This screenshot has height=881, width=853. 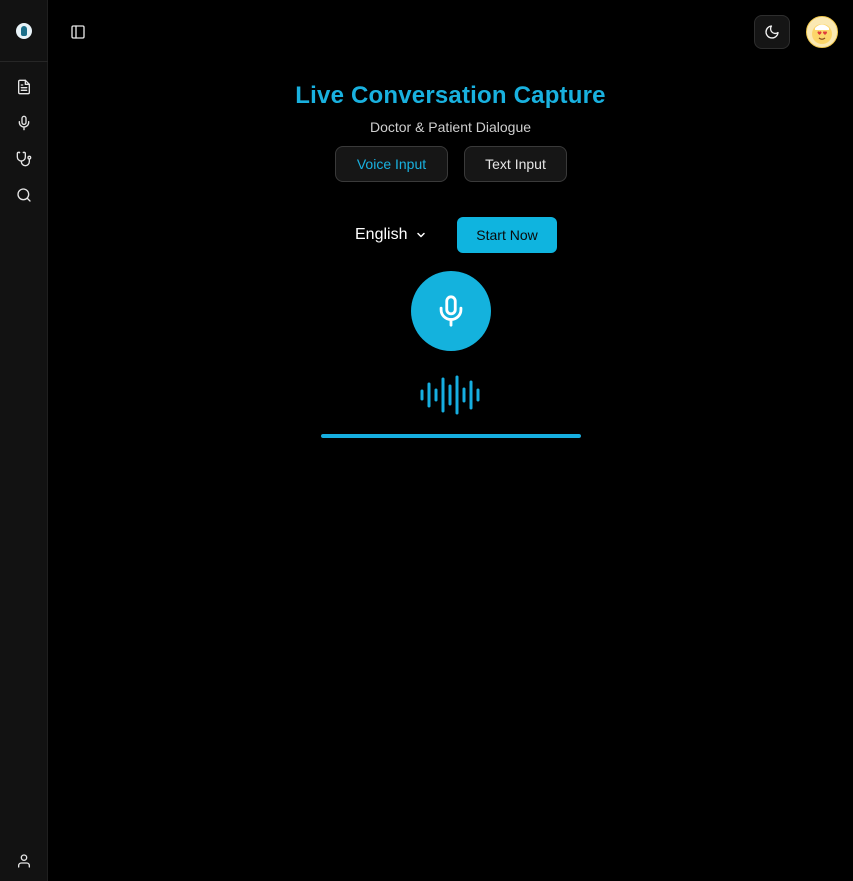 I want to click on app-logo, so click(x=24, y=31).